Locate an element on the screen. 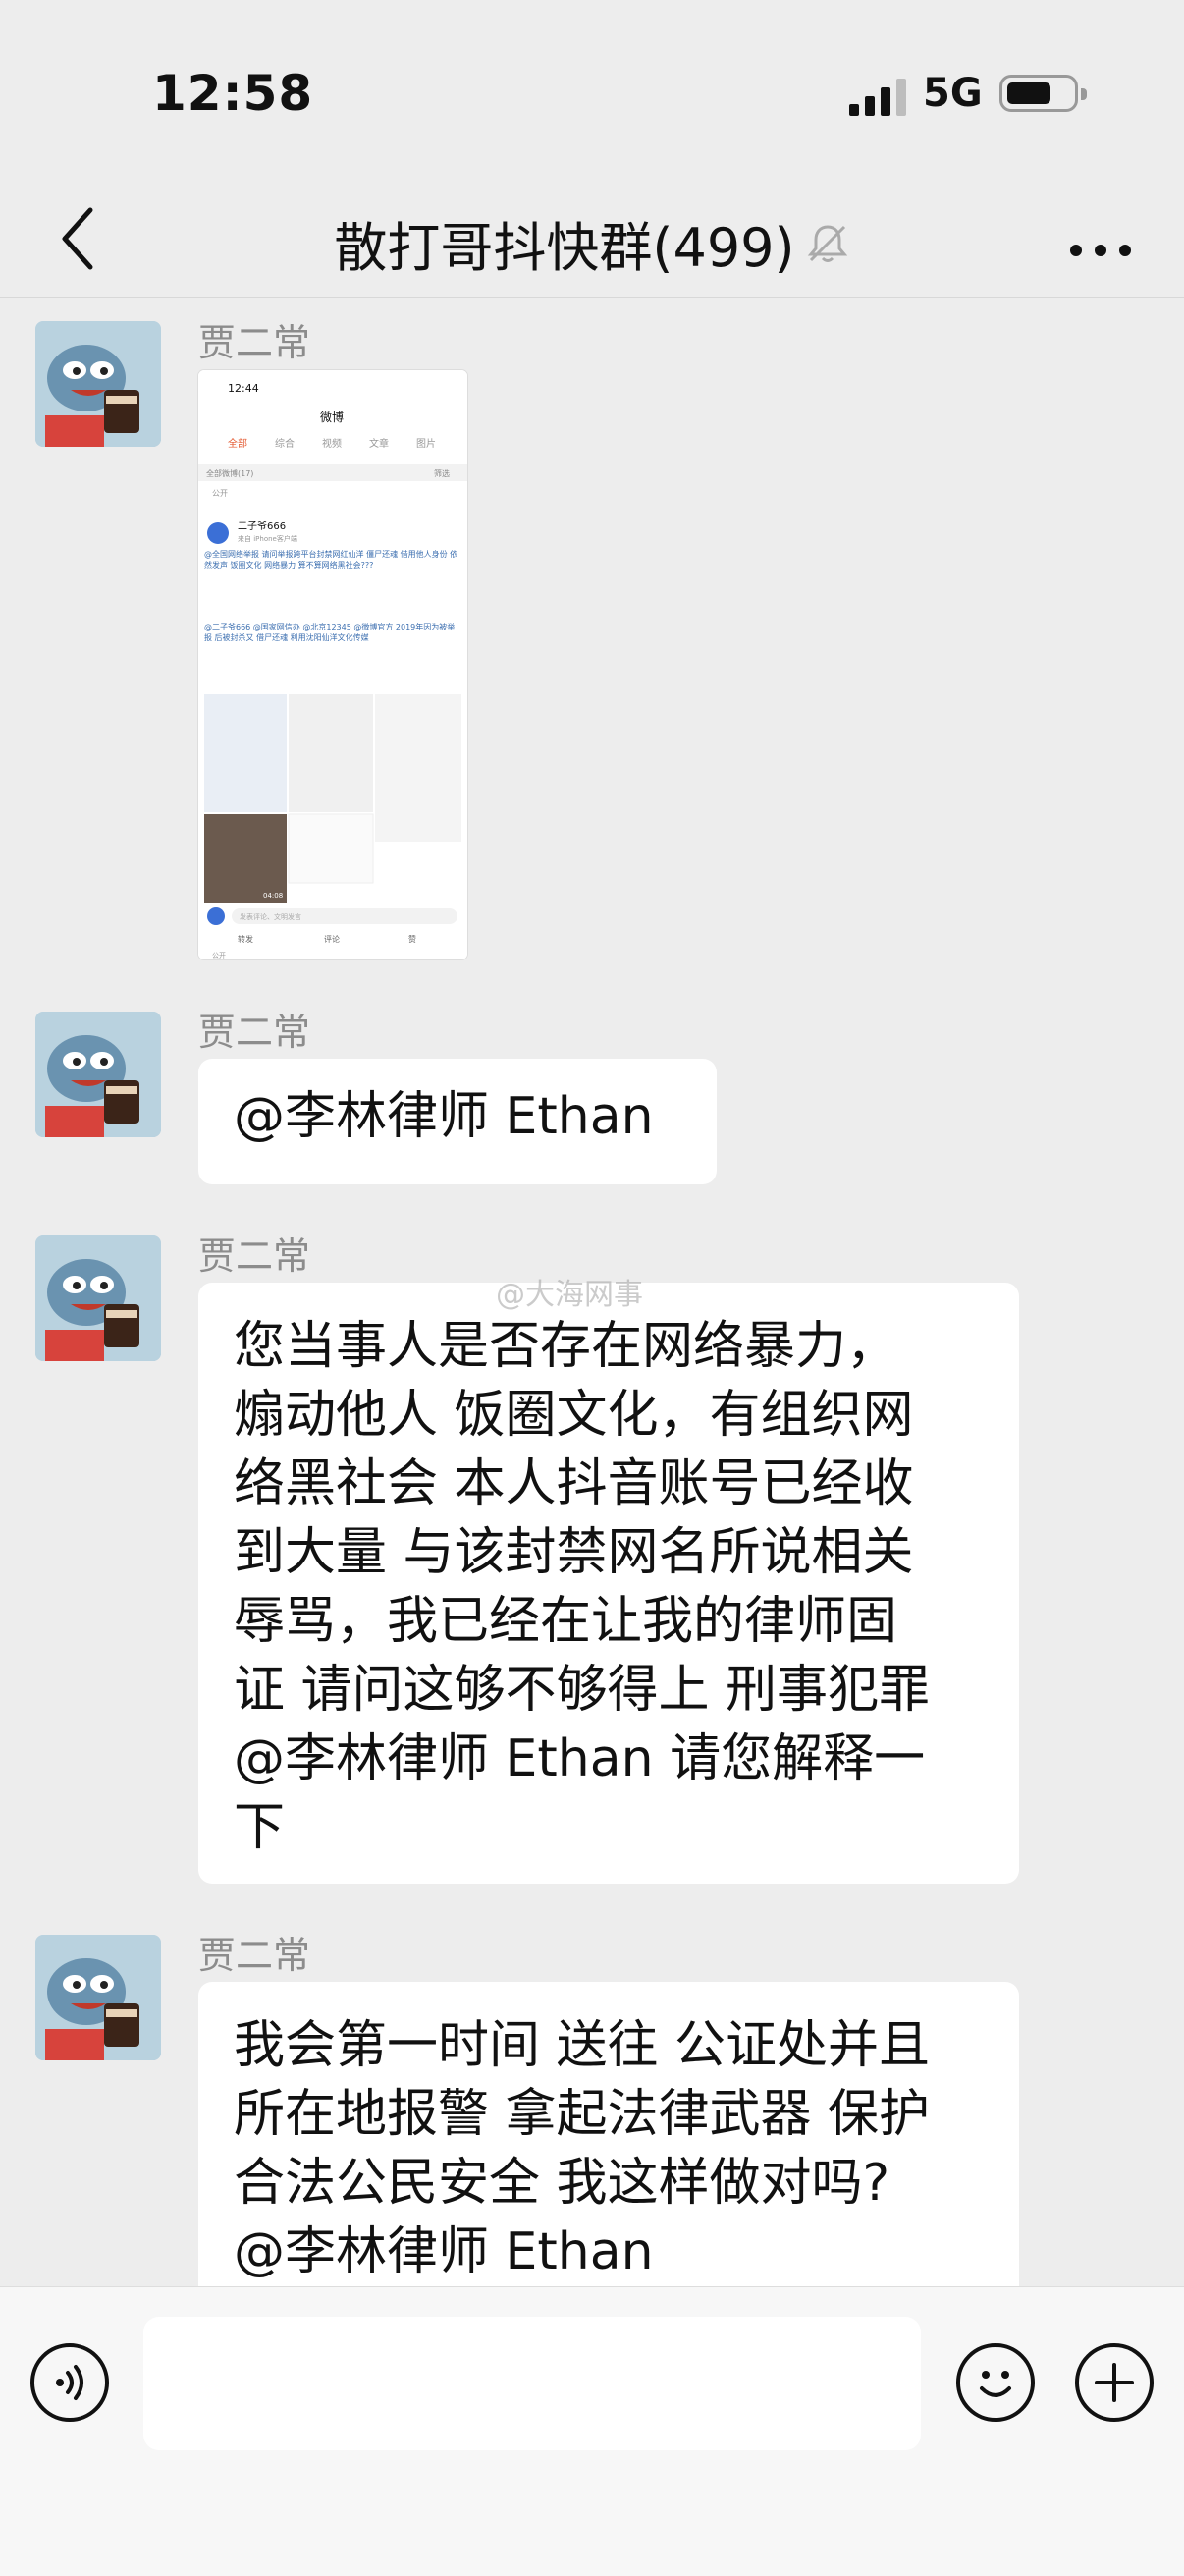 The width and height of the screenshot is (1184, 2576). battery-icon is located at coordinates (1043, 93).